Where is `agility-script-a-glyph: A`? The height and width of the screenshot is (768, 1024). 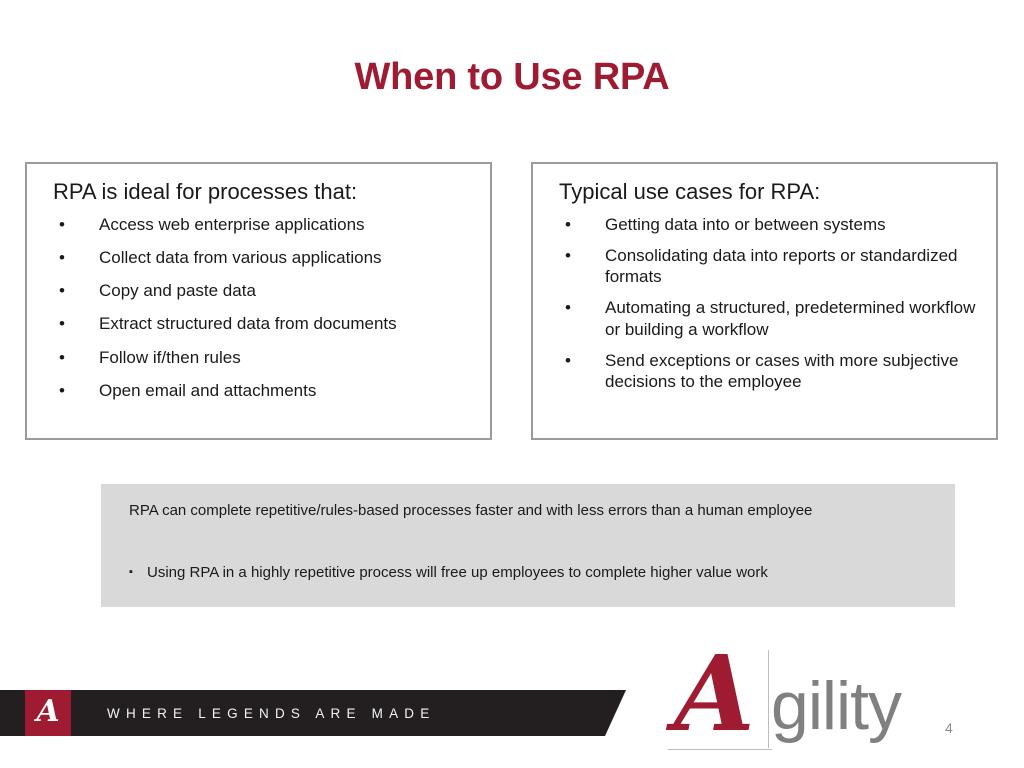
agility-script-a-glyph: A is located at coordinates (714, 693).